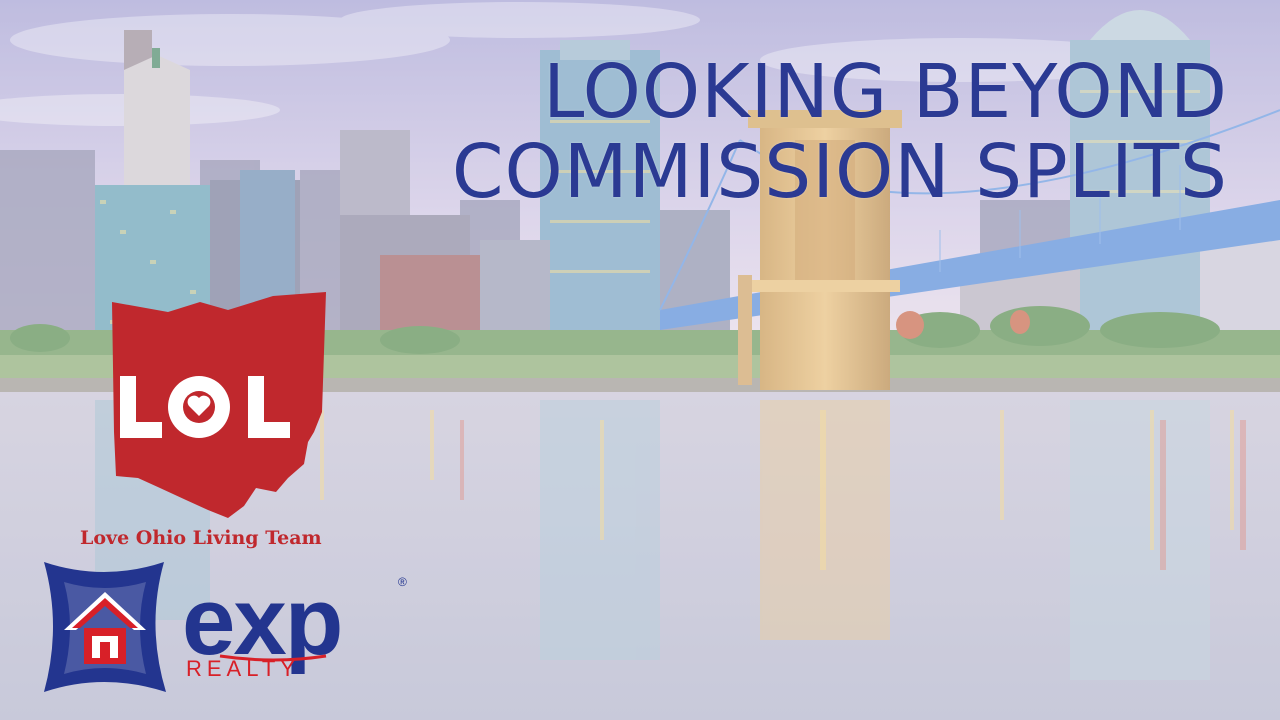  Describe the element at coordinates (224, 629) in the screenshot. I see `exp-realty-logo: exp ® REALTY` at that location.